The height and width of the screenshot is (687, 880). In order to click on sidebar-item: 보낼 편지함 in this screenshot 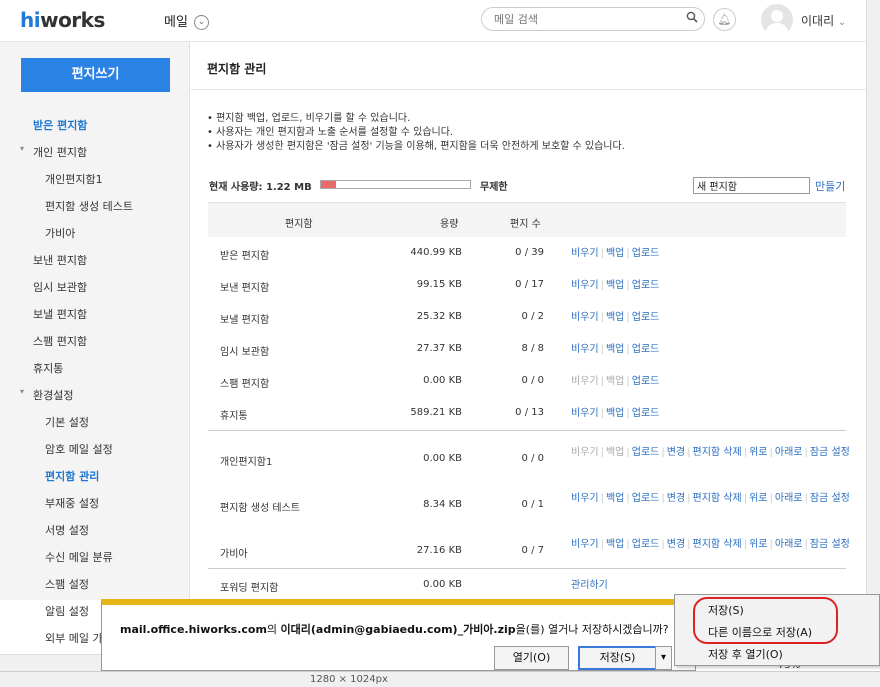, I will do `click(60, 314)`.